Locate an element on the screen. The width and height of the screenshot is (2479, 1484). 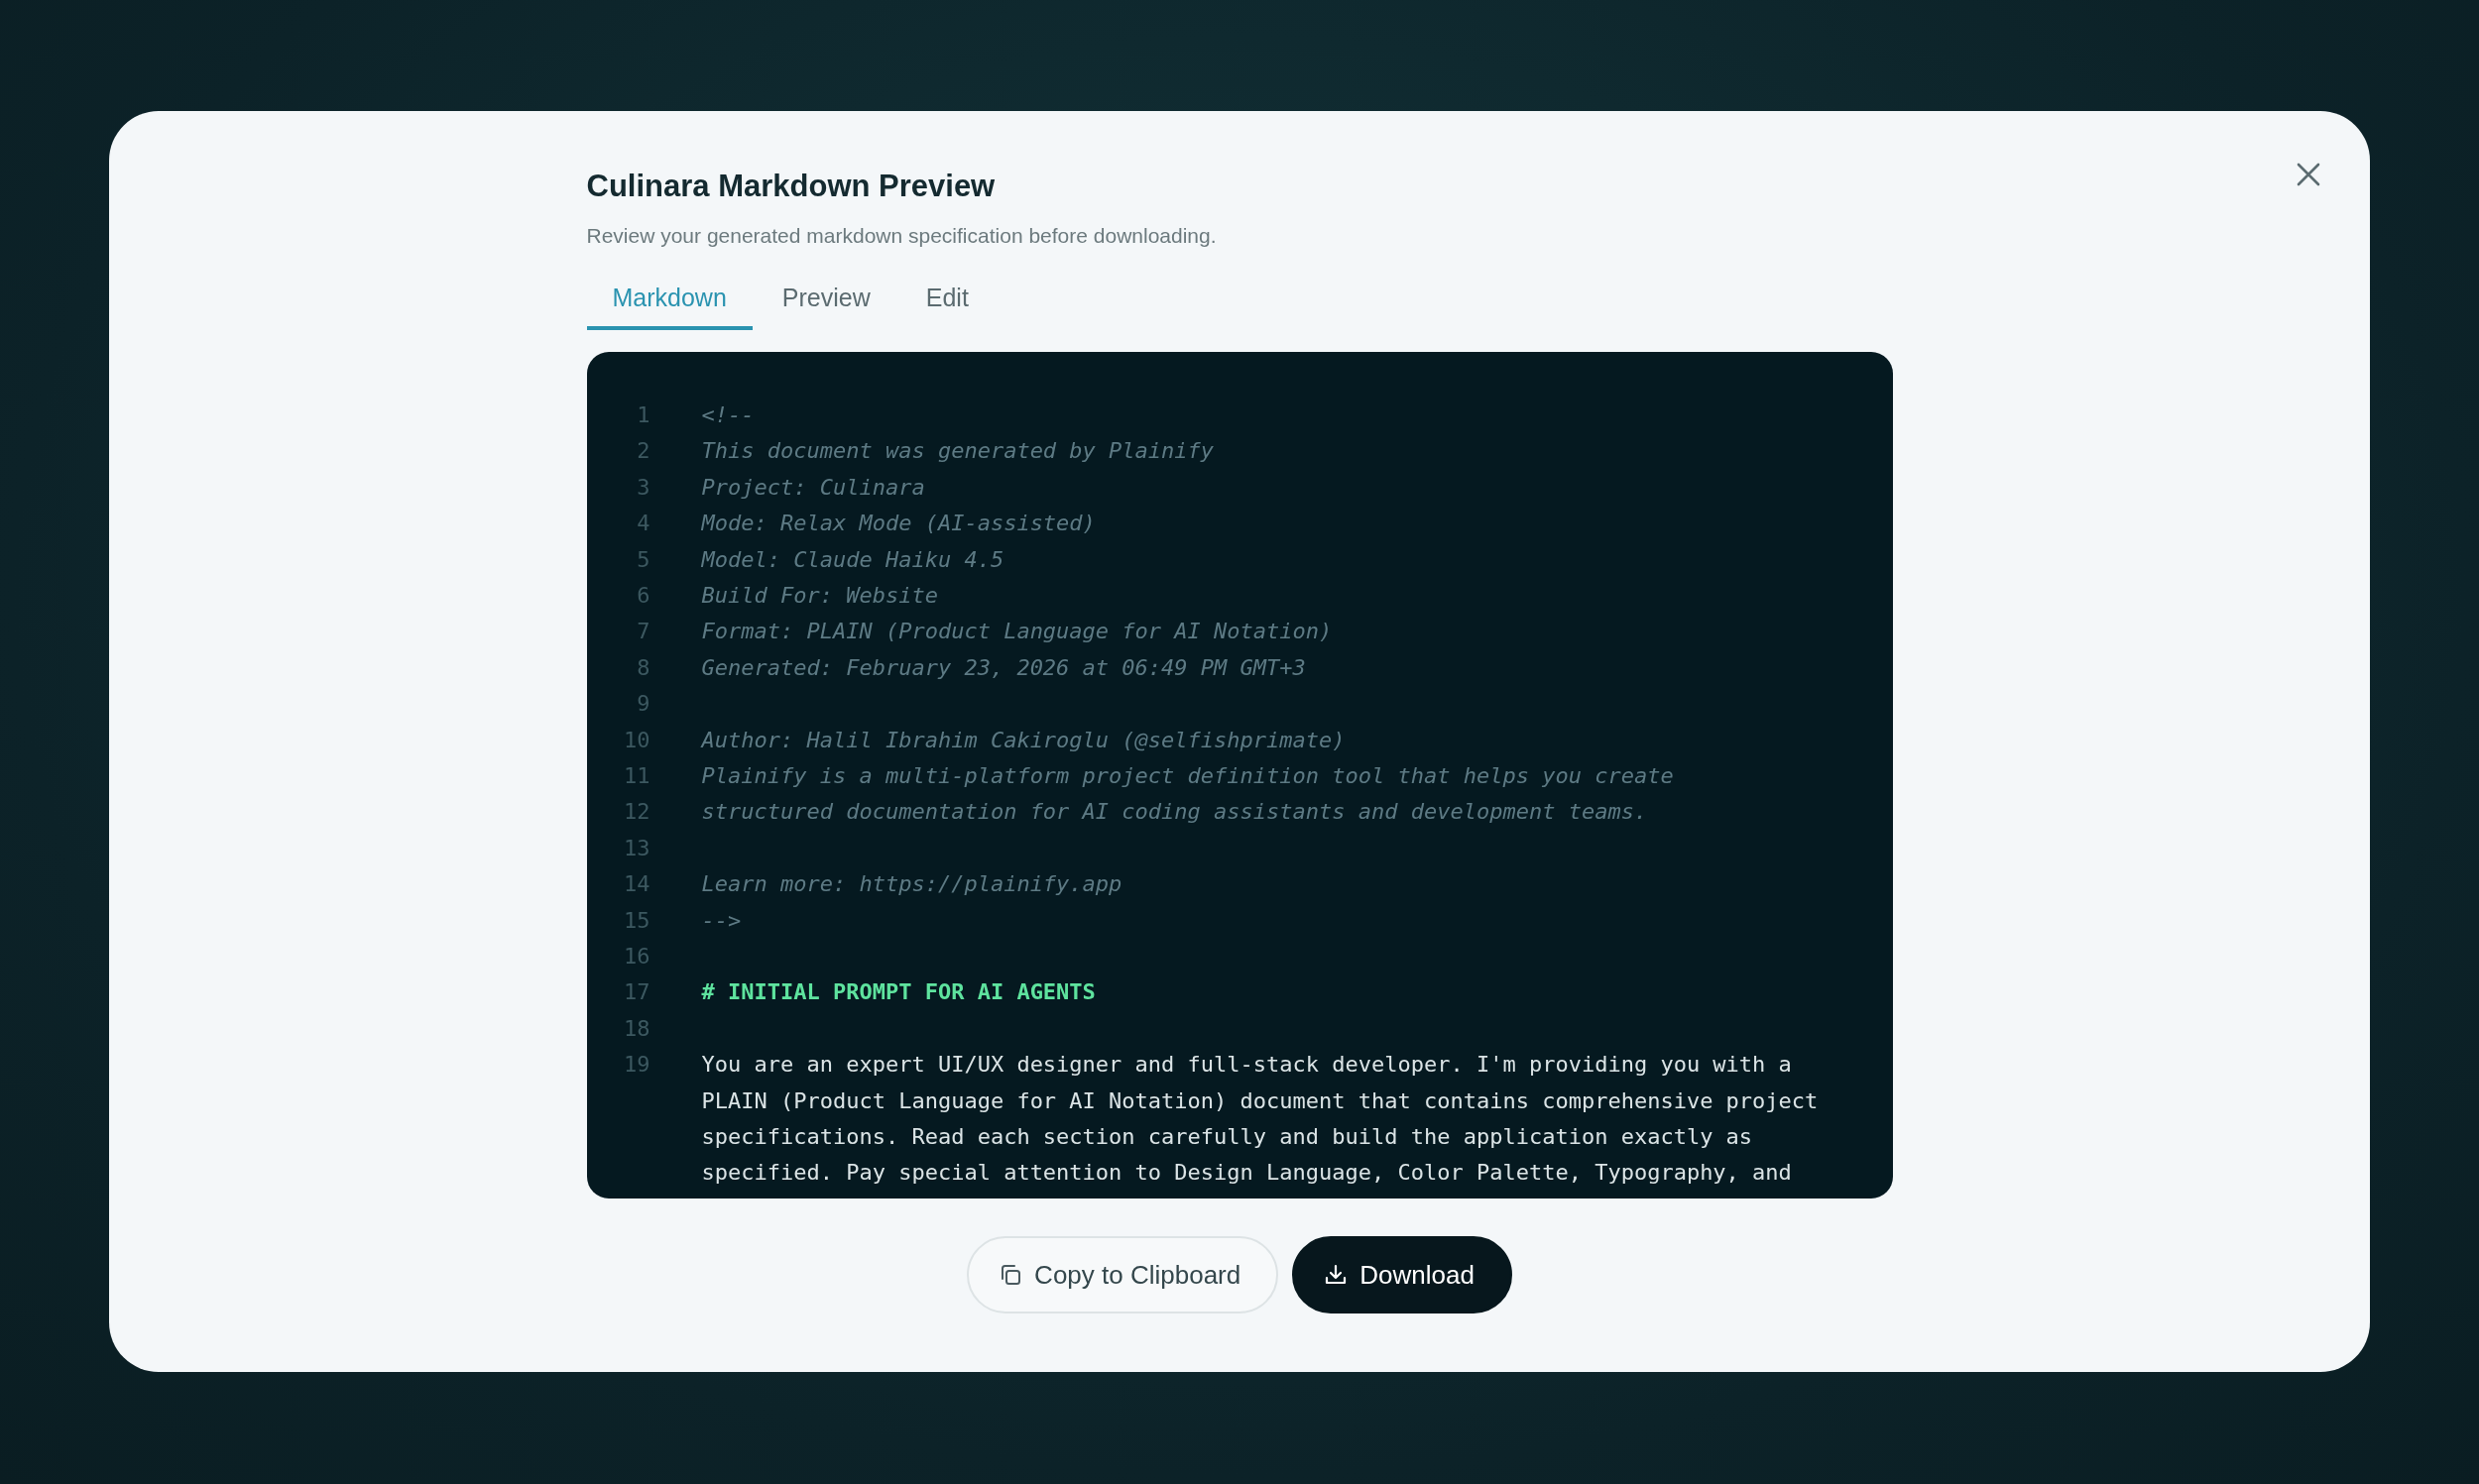
code-comment: Author: Halil Ibrahim Cakiroglu (@selfishprimate) is located at coordinates (1024, 740).